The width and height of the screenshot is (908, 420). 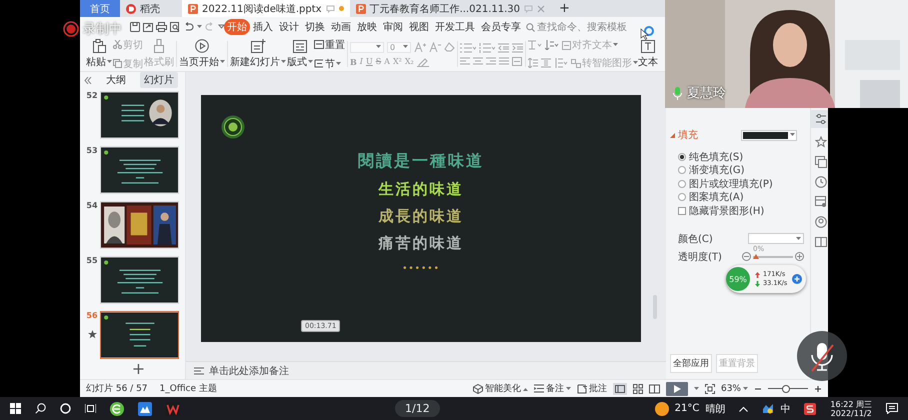 What do you see at coordinates (552, 388) in the screenshot?
I see `notes-button: 备注` at bounding box center [552, 388].